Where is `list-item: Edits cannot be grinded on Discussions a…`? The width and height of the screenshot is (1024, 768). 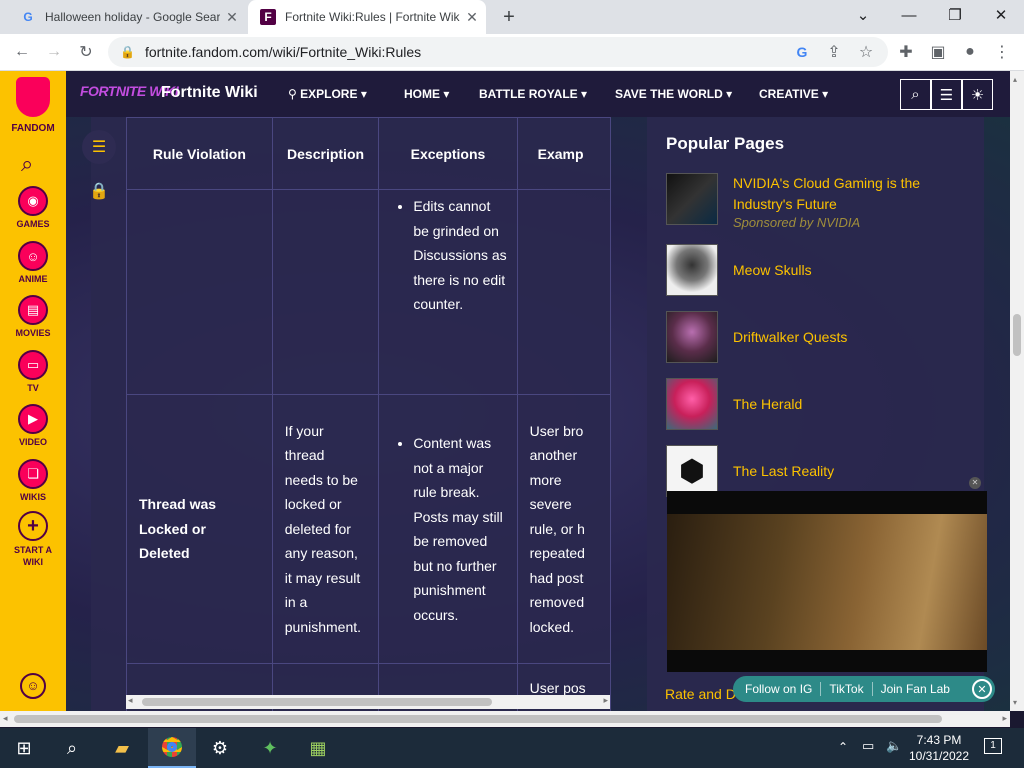
list-item: Edits cannot be grinded on Discussions a… is located at coordinates (460, 255).